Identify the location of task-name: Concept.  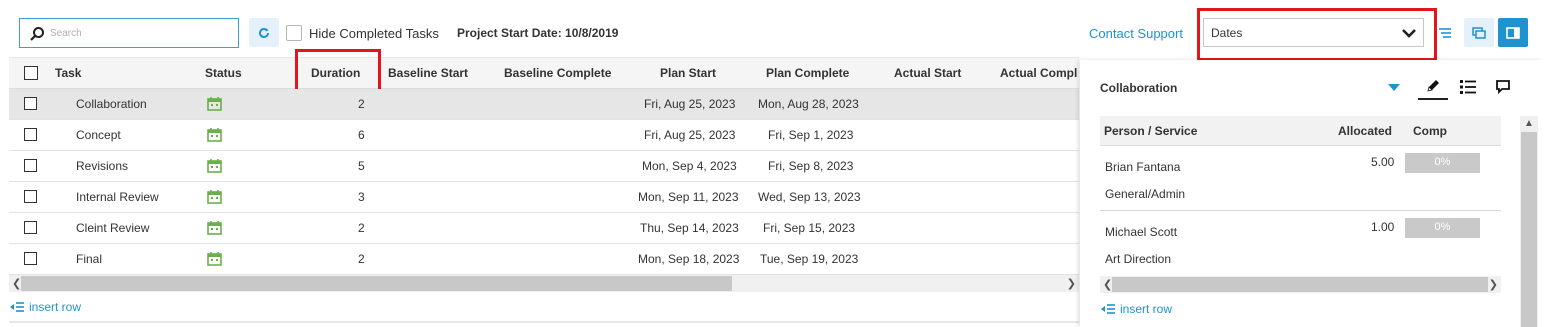
(98, 135).